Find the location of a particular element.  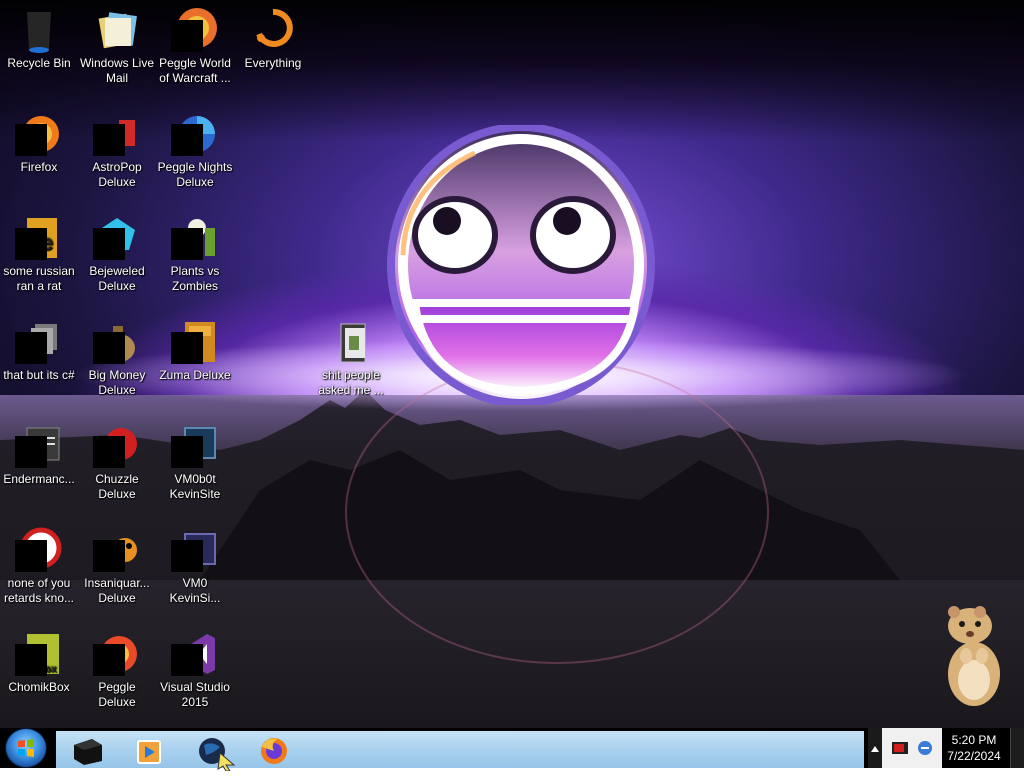

desktop-icon-peggle-deluxe: Peggle Deluxe is located at coordinates (117, 674).